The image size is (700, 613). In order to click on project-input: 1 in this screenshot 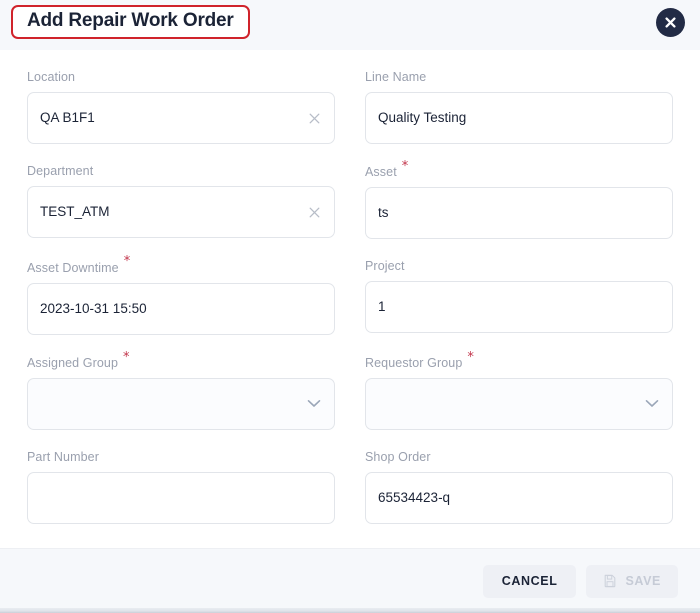, I will do `click(519, 307)`.